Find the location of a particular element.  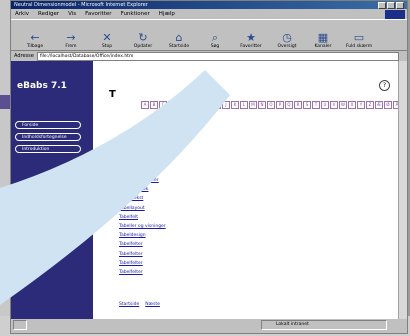

forward-arrow-icon: → is located at coordinates (71, 37).